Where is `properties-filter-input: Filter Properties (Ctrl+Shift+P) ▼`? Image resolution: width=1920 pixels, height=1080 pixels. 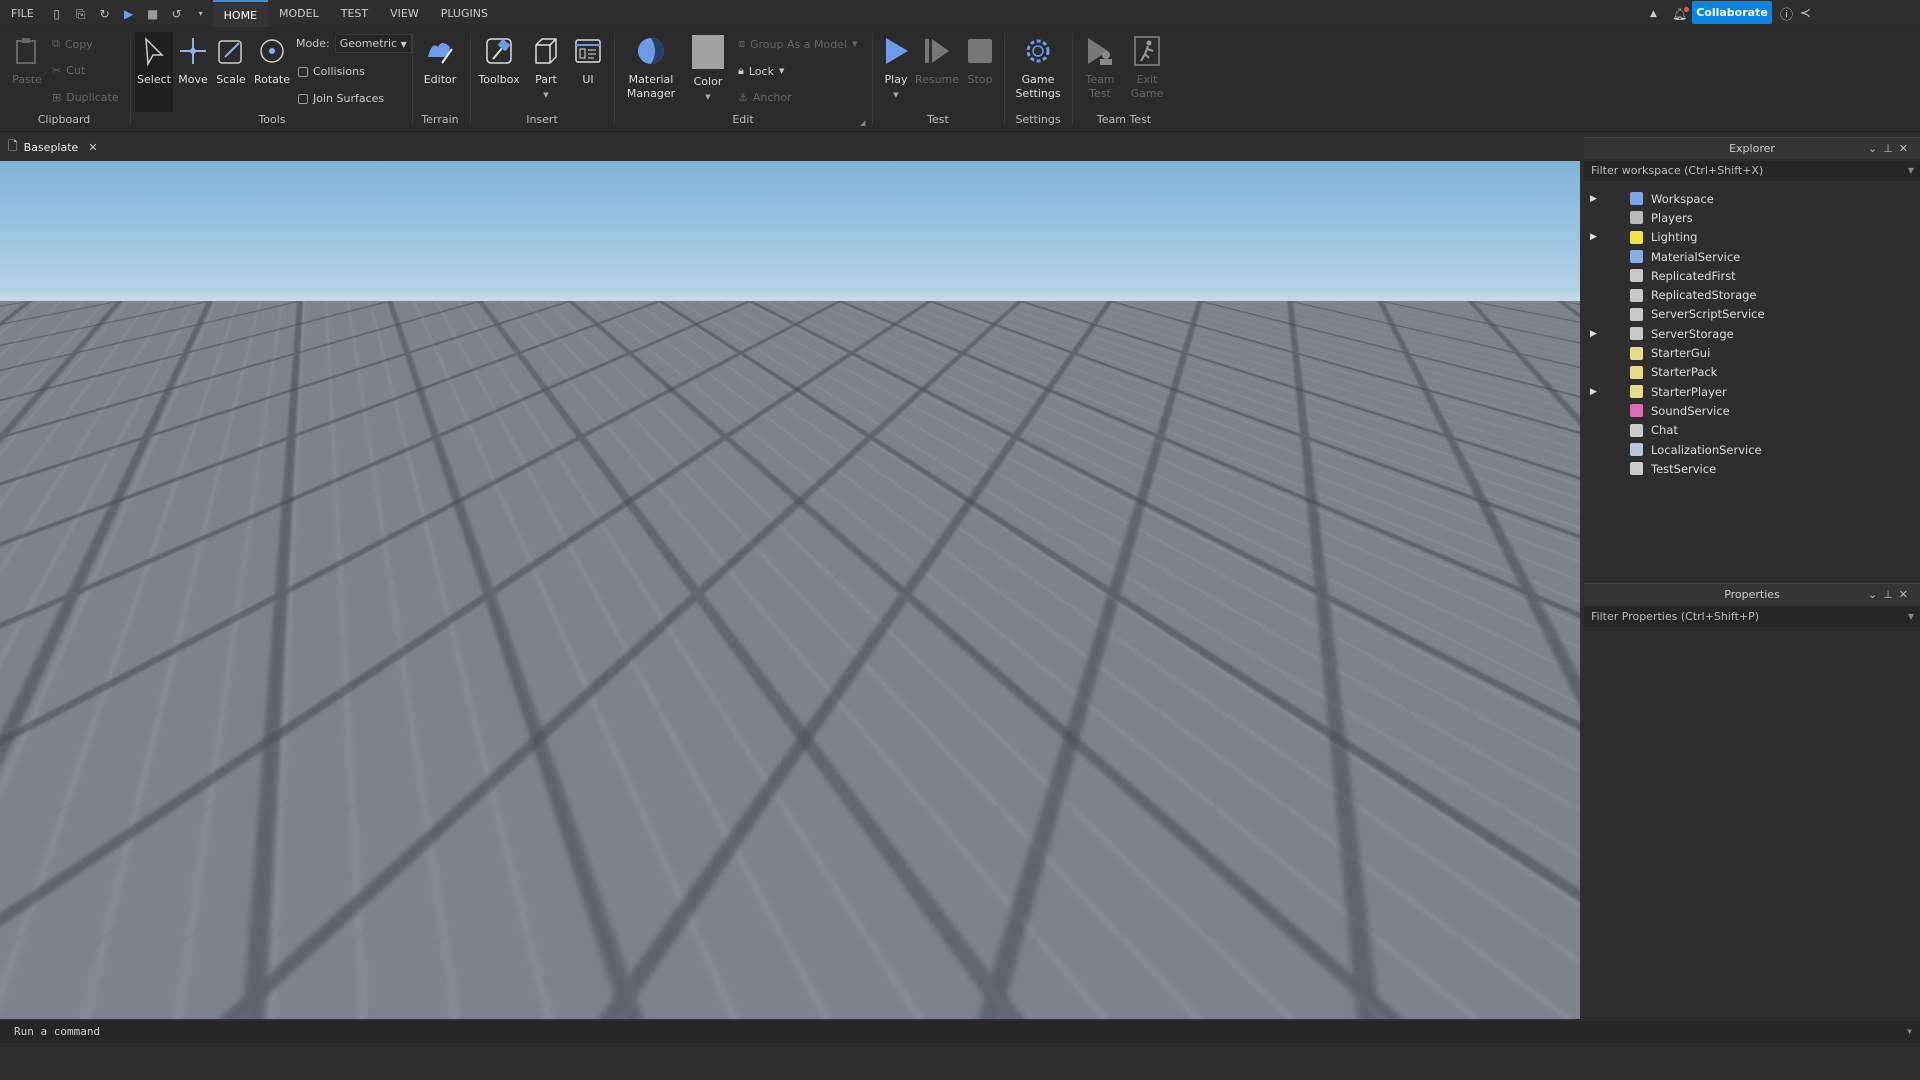
properties-filter-input: Filter Properties (Ctrl+Shift+P) ▼ is located at coordinates (1752, 617).